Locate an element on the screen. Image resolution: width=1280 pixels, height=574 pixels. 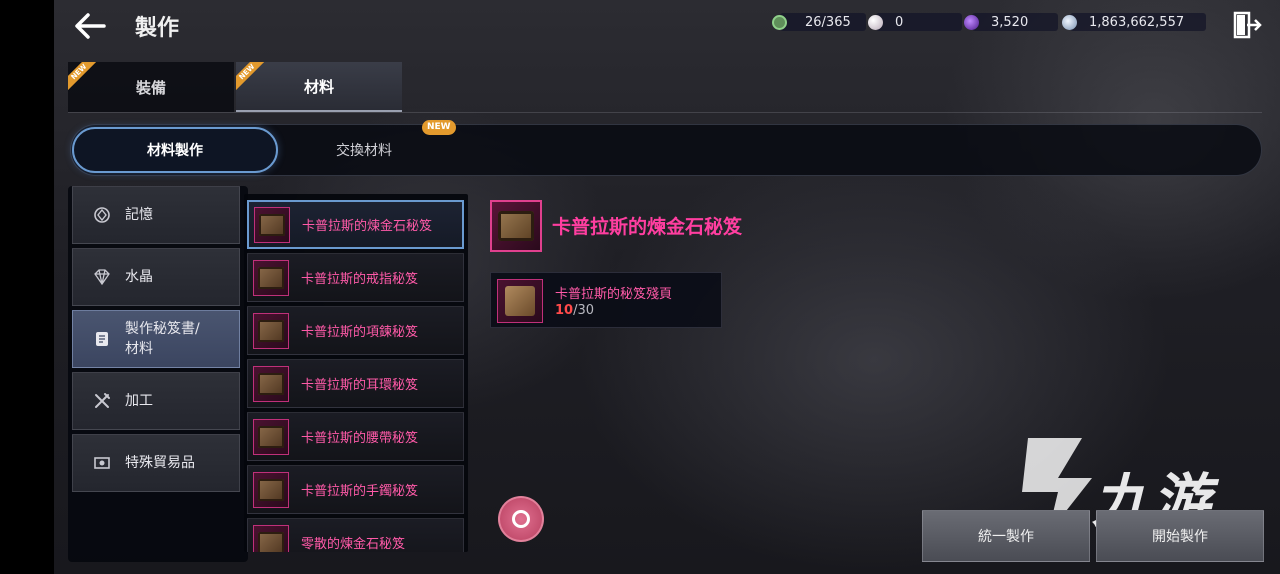
tab-equipment: NEW 裝備 is located at coordinates (151, 87).